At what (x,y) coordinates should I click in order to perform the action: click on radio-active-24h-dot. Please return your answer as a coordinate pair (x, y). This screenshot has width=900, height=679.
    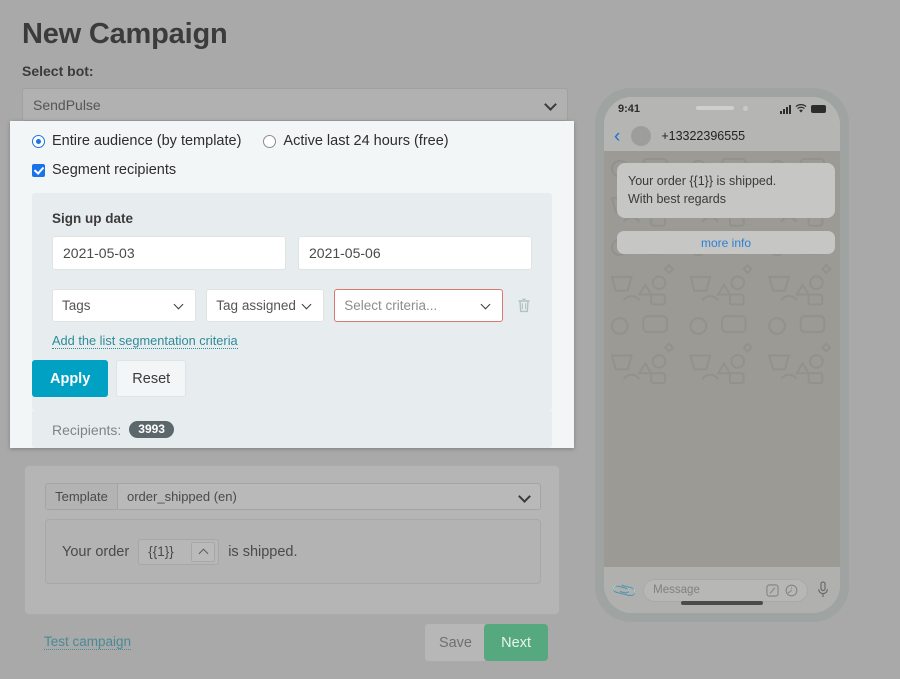
    Looking at the image, I should click on (270, 141).